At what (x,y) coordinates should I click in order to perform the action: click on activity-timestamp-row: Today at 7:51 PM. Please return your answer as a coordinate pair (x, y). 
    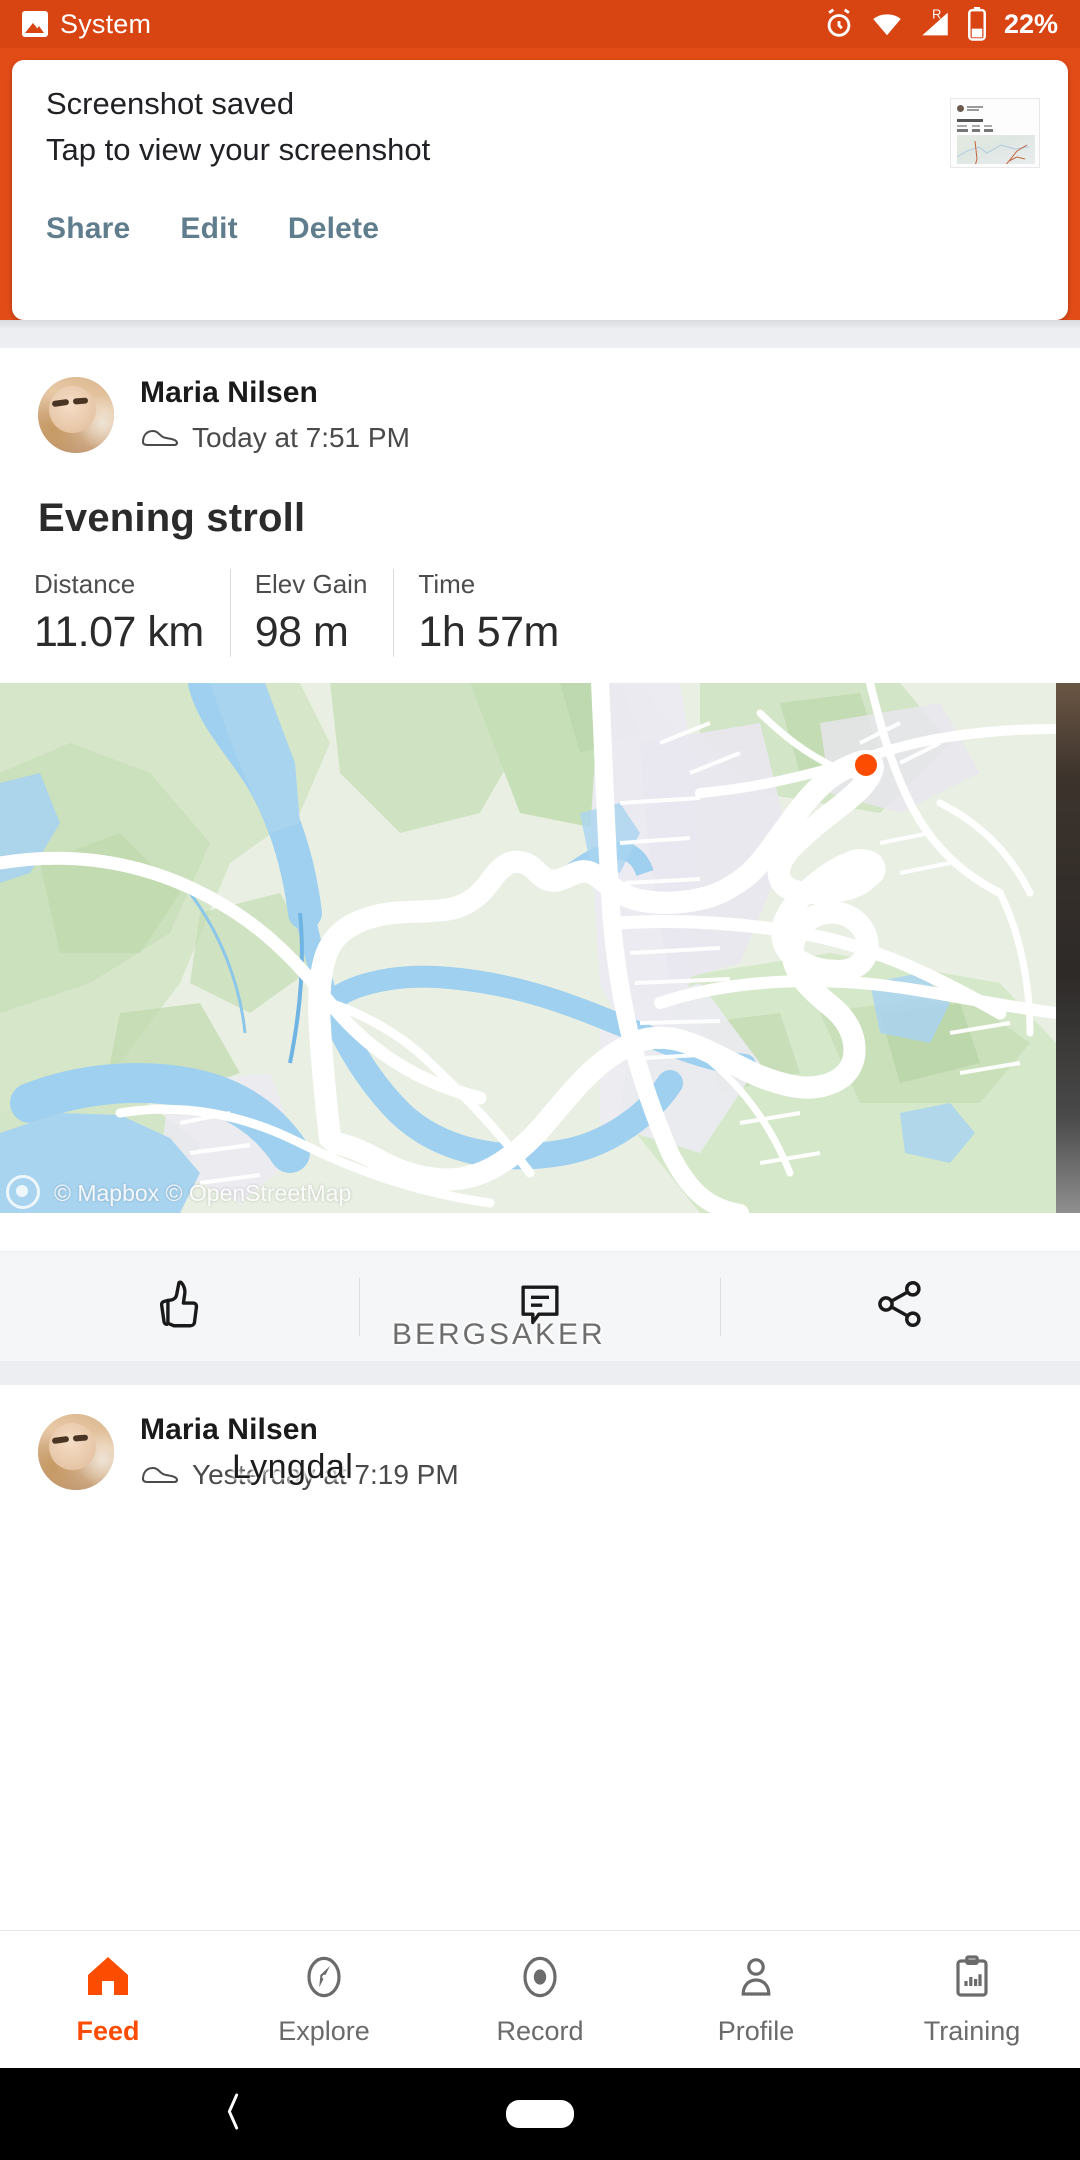
    Looking at the image, I should click on (275, 438).